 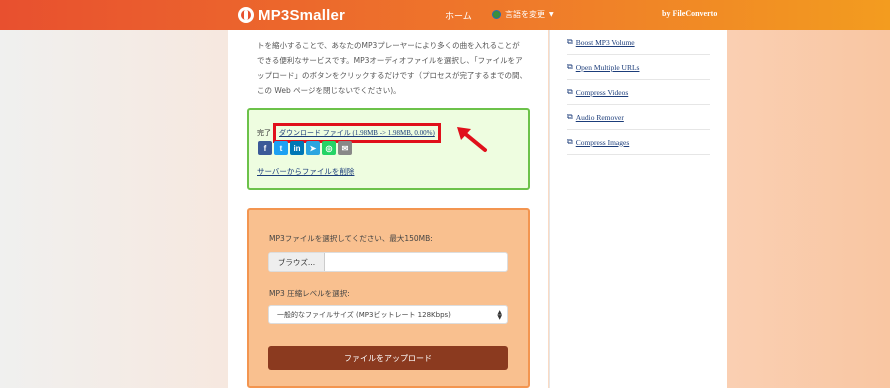 What do you see at coordinates (264, 133) in the screenshot?
I see `done-label: 完了` at bounding box center [264, 133].